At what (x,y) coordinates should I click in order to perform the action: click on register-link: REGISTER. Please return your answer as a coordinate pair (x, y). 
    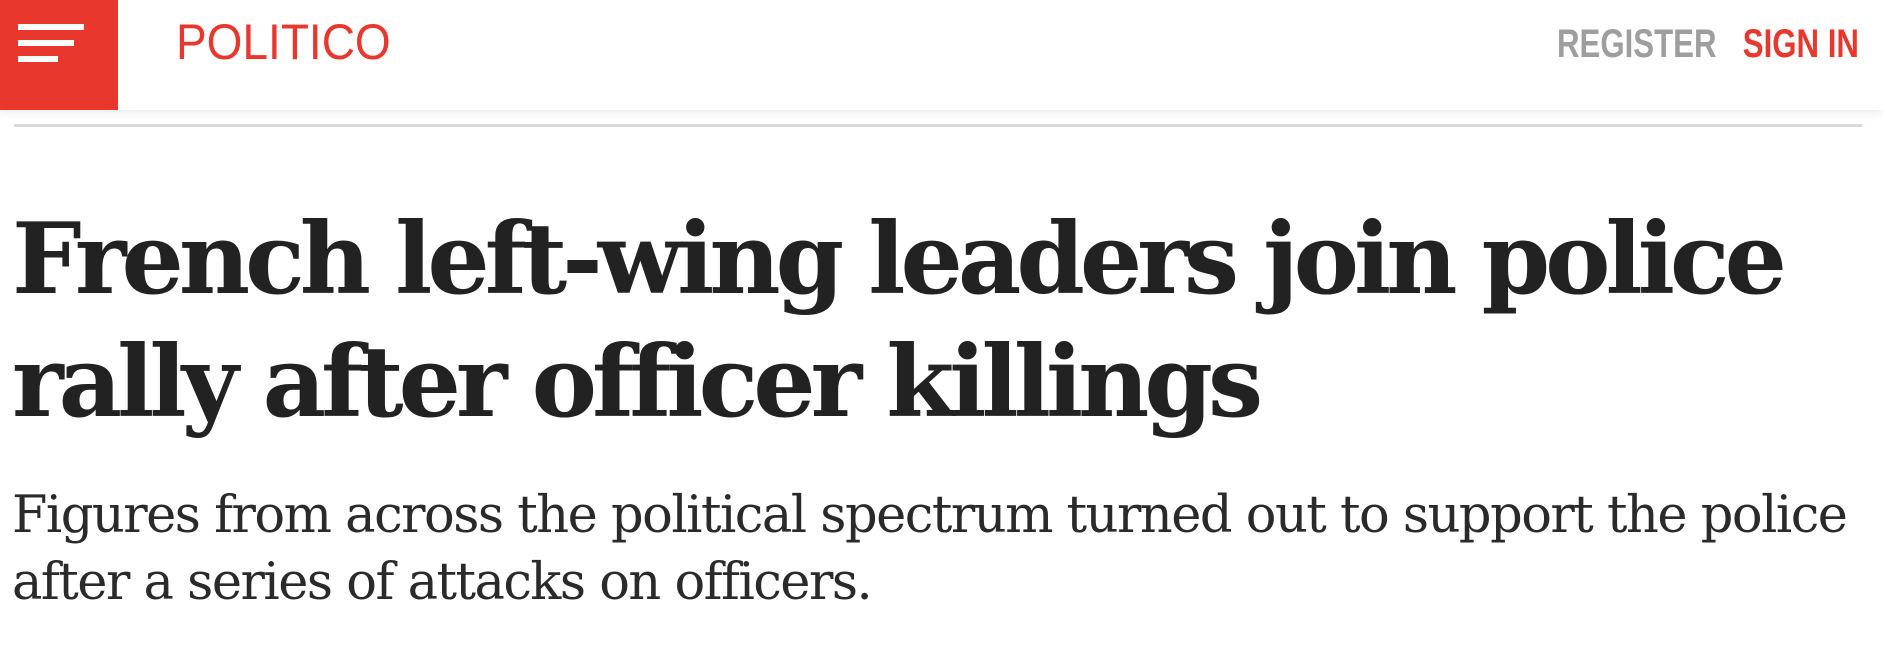
    Looking at the image, I should click on (1636, 44).